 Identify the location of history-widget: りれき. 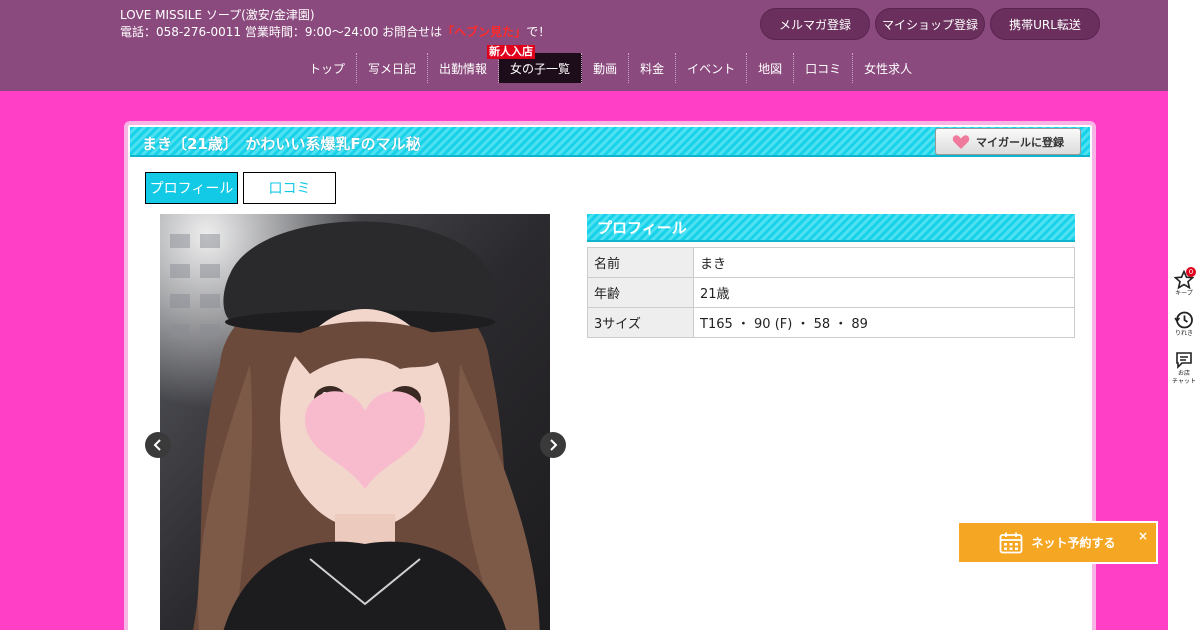
(1184, 324).